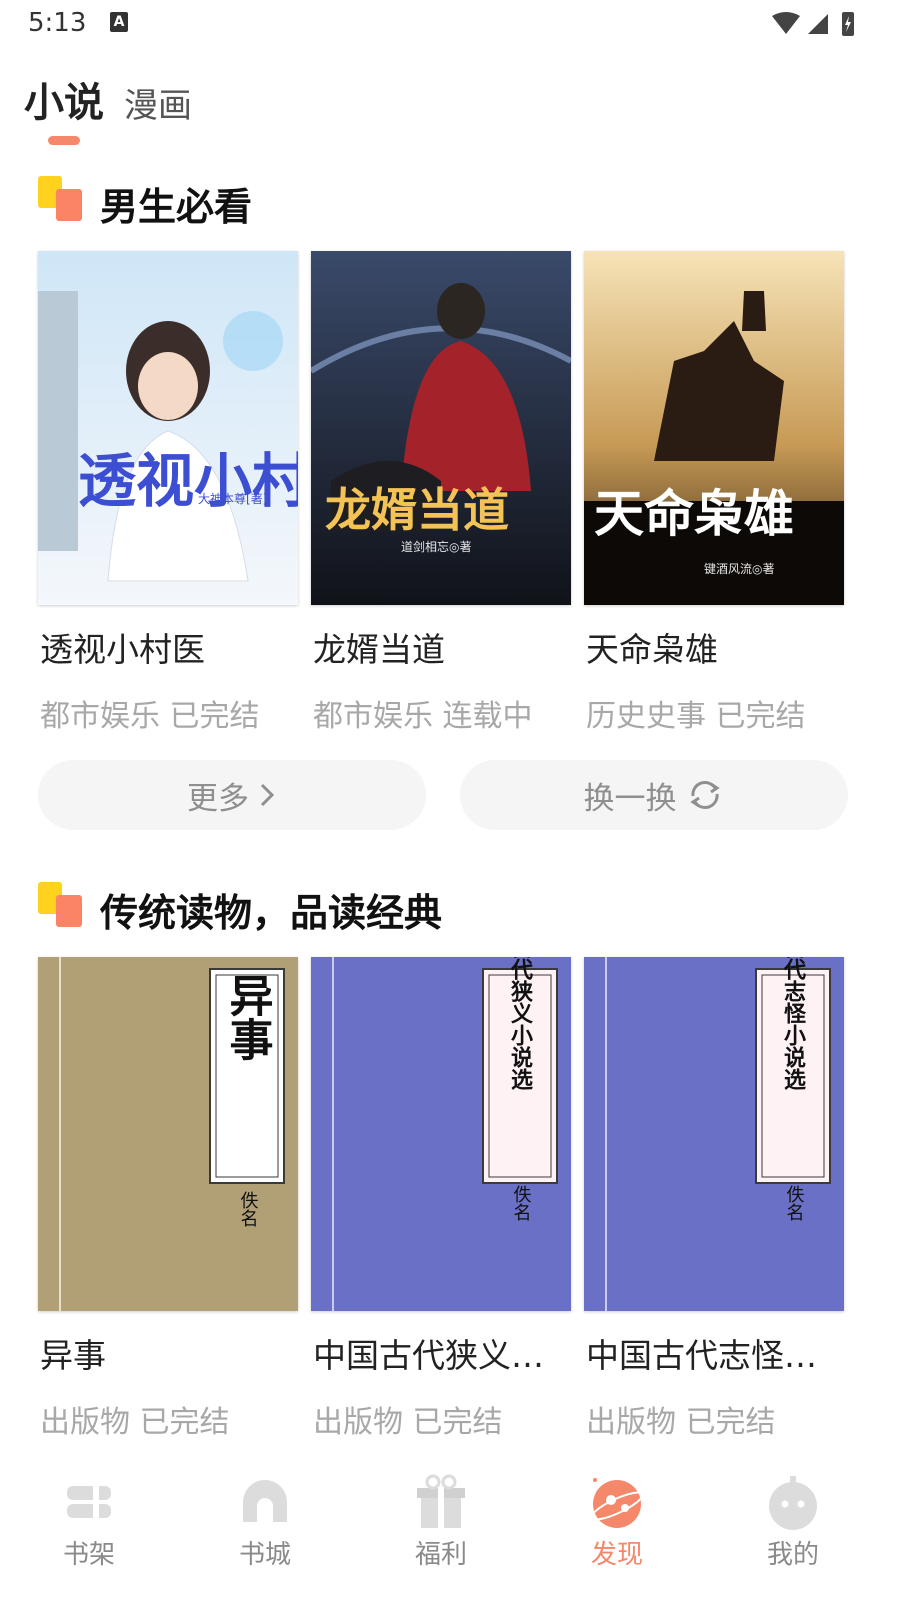 This screenshot has width=900, height=1600. What do you see at coordinates (694, 513) in the screenshot?
I see `svg-text: 天命枭雄` at bounding box center [694, 513].